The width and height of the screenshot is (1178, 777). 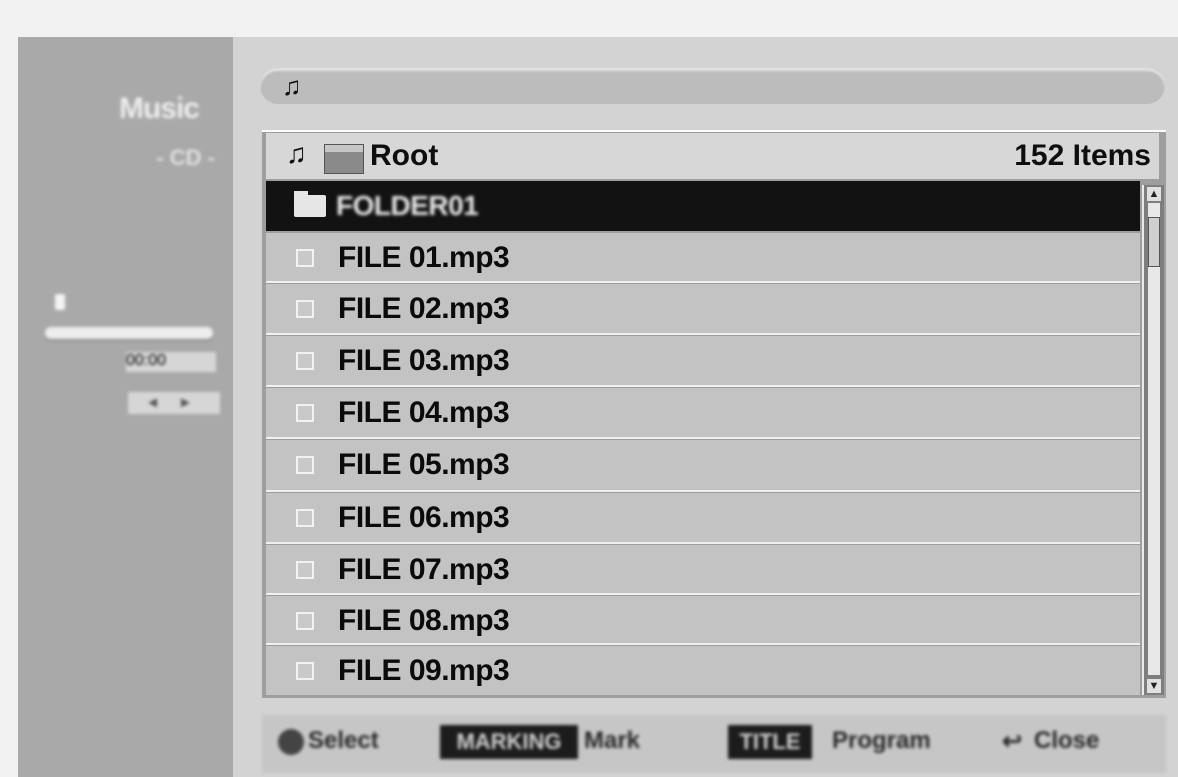 I want to click on file-name: FILE 08.mp3, so click(x=424, y=620).